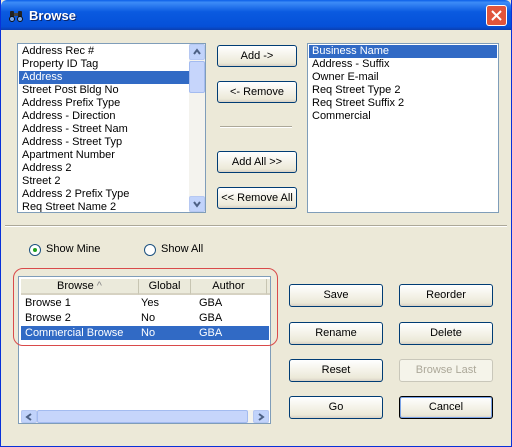  I want to click on rename-button: Rename, so click(336, 333).